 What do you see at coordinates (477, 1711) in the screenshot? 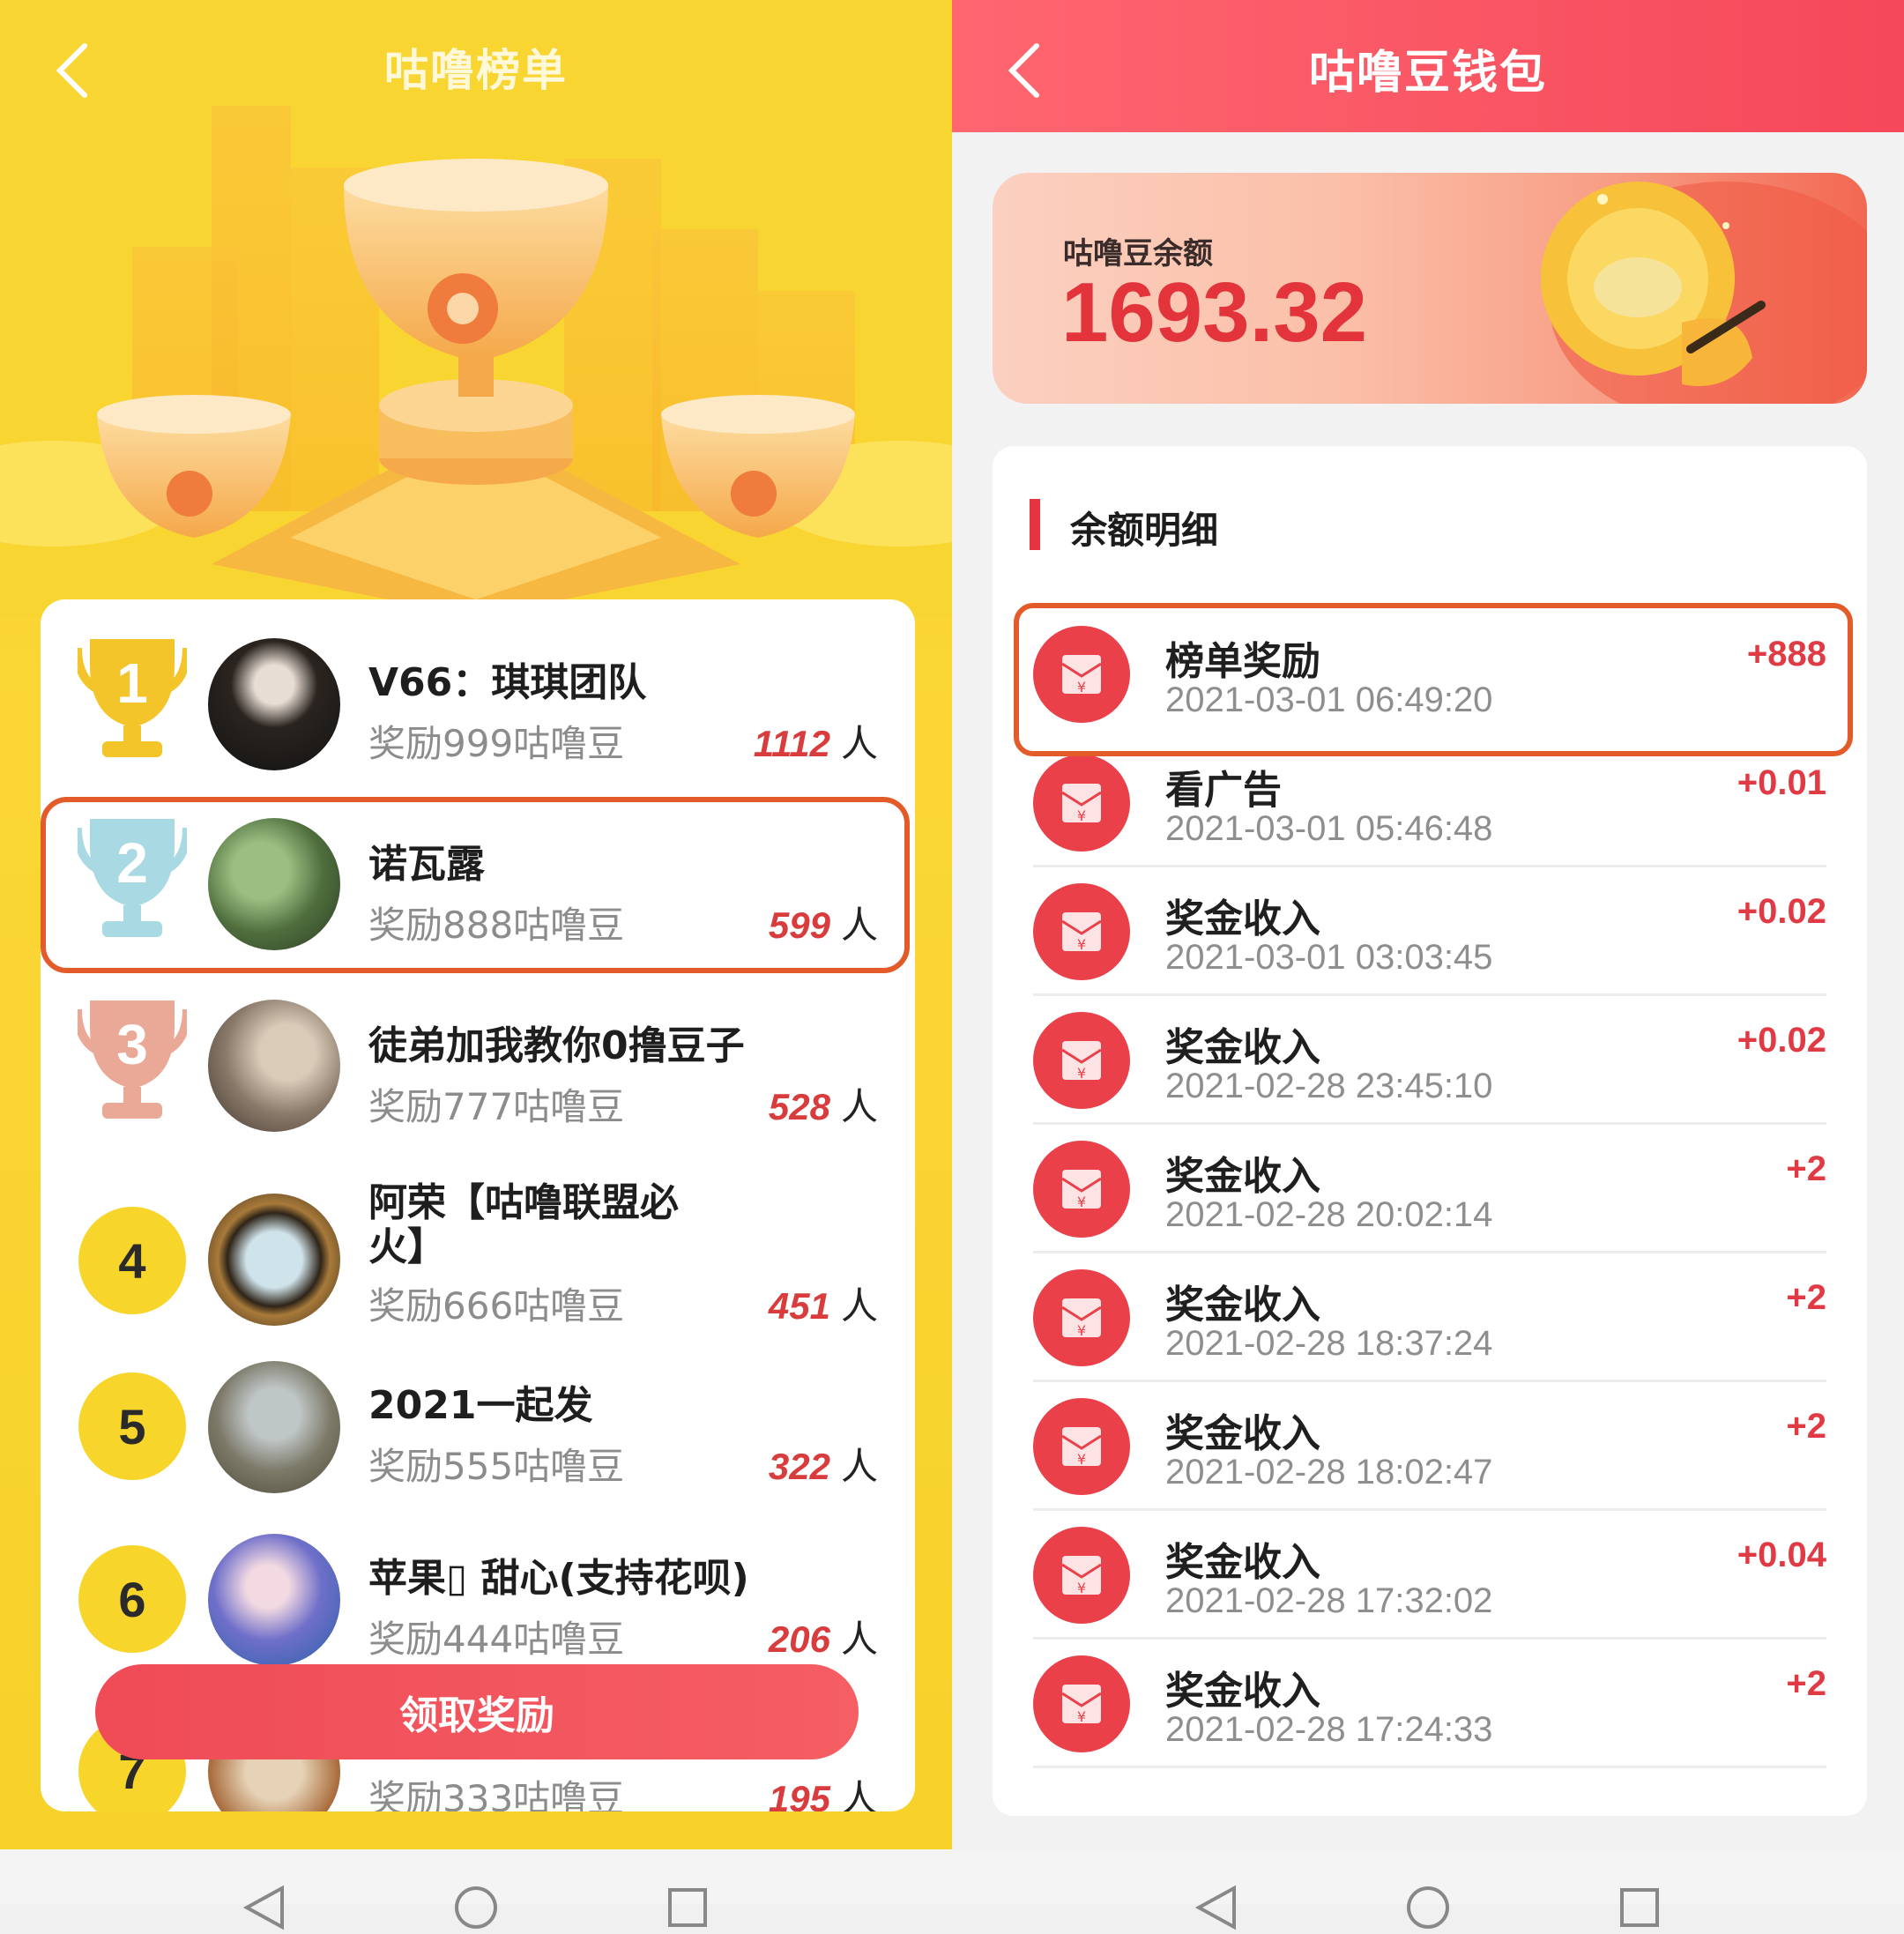
I see `claim-reward-button: 领取奖励` at bounding box center [477, 1711].